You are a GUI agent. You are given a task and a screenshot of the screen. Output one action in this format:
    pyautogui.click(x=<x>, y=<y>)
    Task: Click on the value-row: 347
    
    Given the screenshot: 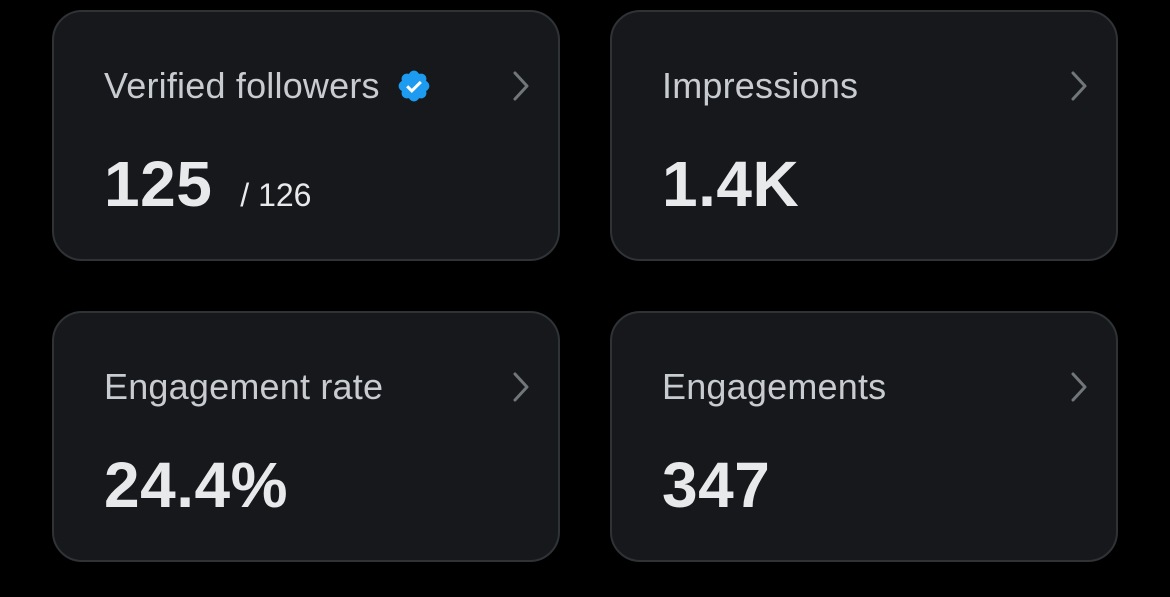 What is the action you would take?
    pyautogui.click(x=716, y=484)
    